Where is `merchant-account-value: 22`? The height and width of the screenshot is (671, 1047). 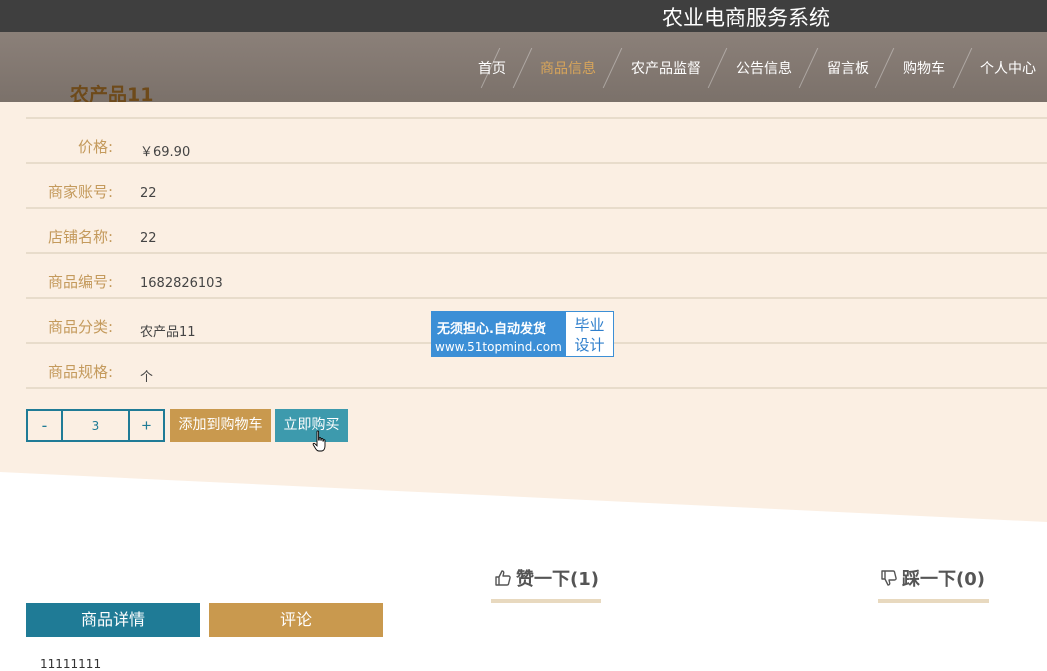
merchant-account-value: 22 is located at coordinates (148, 193).